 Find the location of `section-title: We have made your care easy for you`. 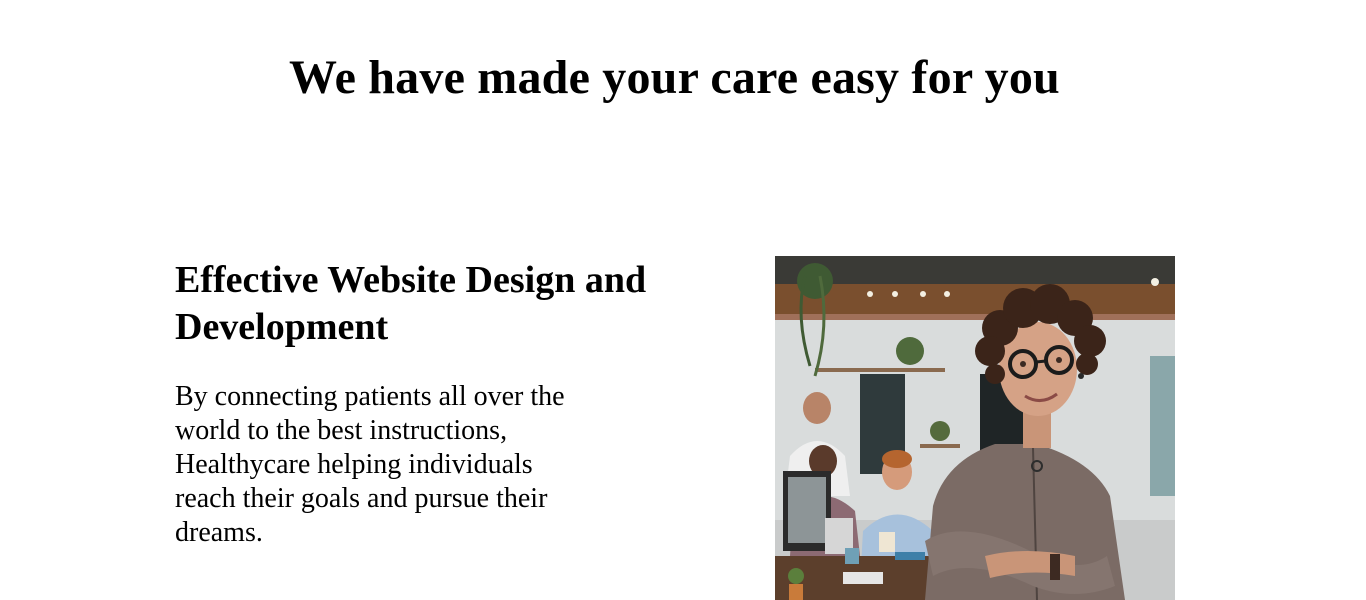

section-title: We have made your care easy for you is located at coordinates (674, 77).